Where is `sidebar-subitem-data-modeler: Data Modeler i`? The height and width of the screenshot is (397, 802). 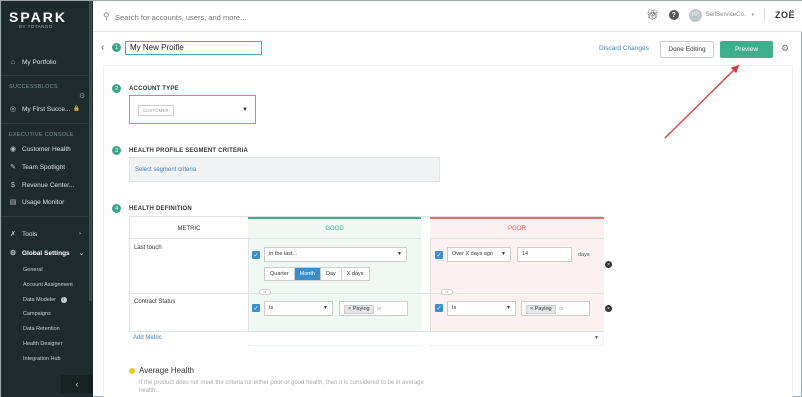
sidebar-subitem-data-modeler: Data Modeler i is located at coordinates (45, 300).